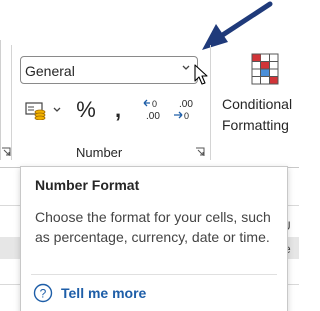 Image resolution: width=320 pixels, height=311 pixels. I want to click on decrease-decimal-button: .00 0, so click(184, 110).